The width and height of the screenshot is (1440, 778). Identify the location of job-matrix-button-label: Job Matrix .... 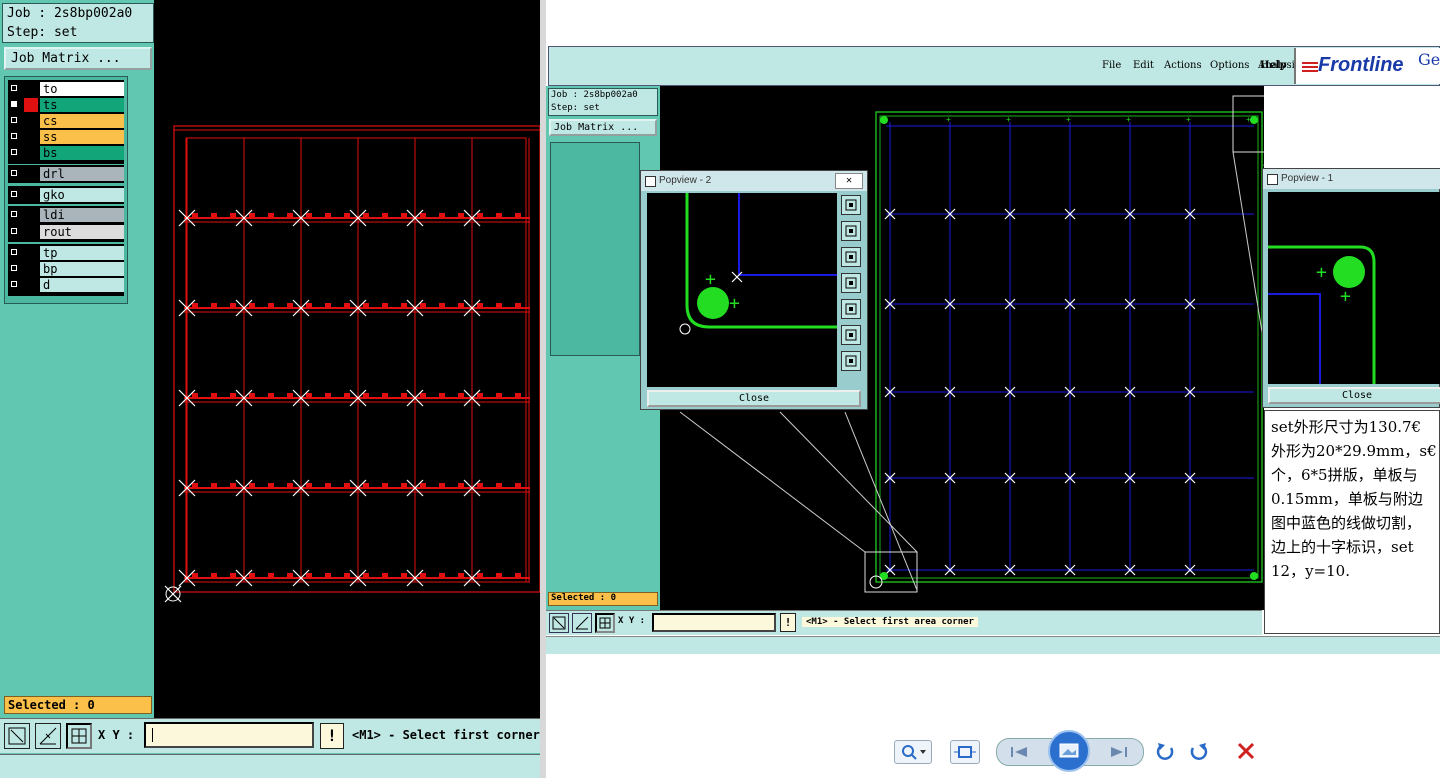
(66, 58).